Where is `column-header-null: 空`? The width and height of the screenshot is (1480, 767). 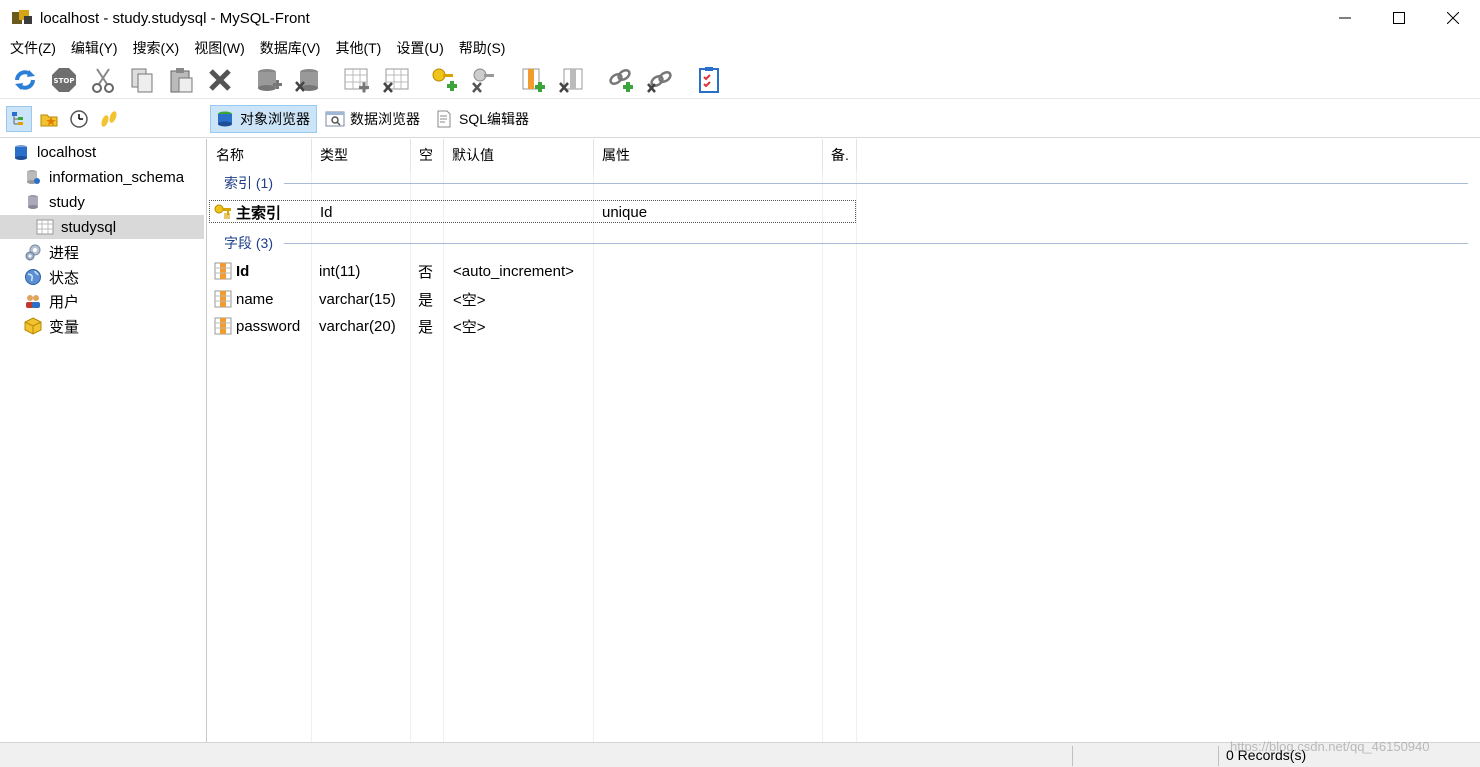
column-header-null: 空 is located at coordinates (427, 155).